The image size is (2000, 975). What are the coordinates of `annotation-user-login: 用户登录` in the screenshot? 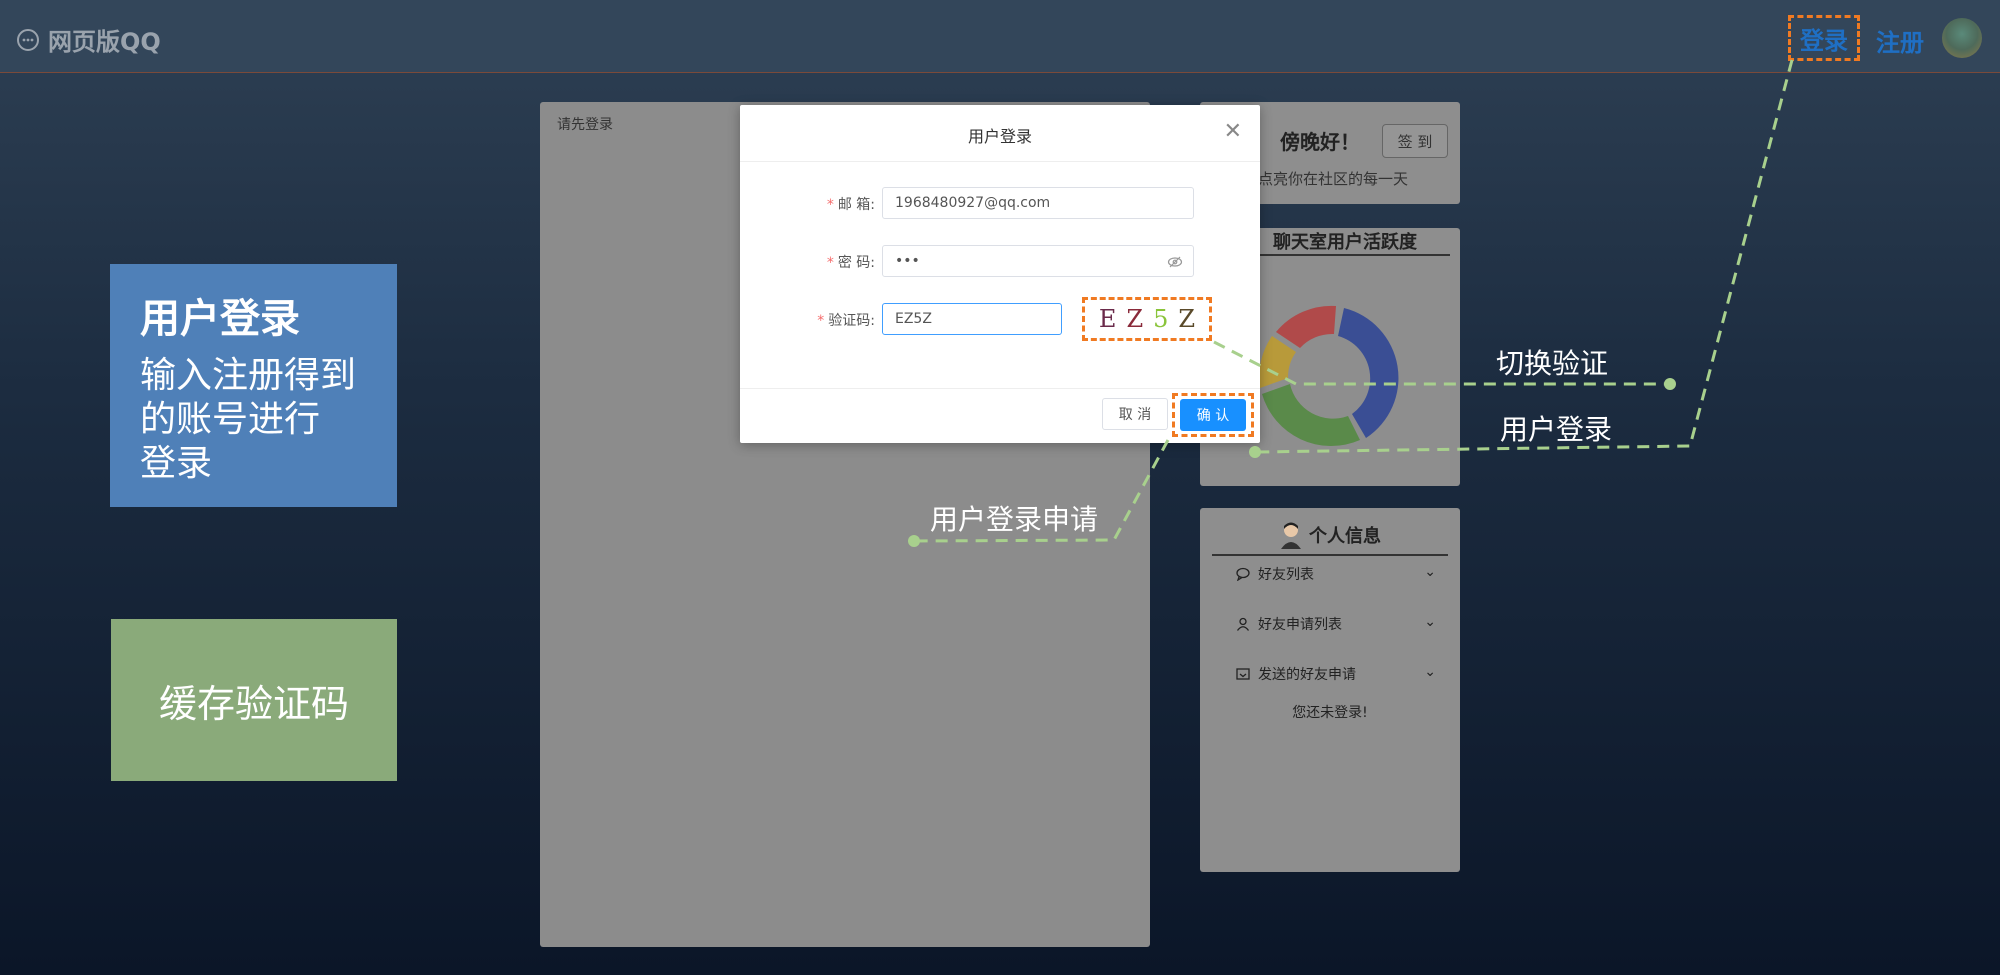 It's located at (1556, 429).